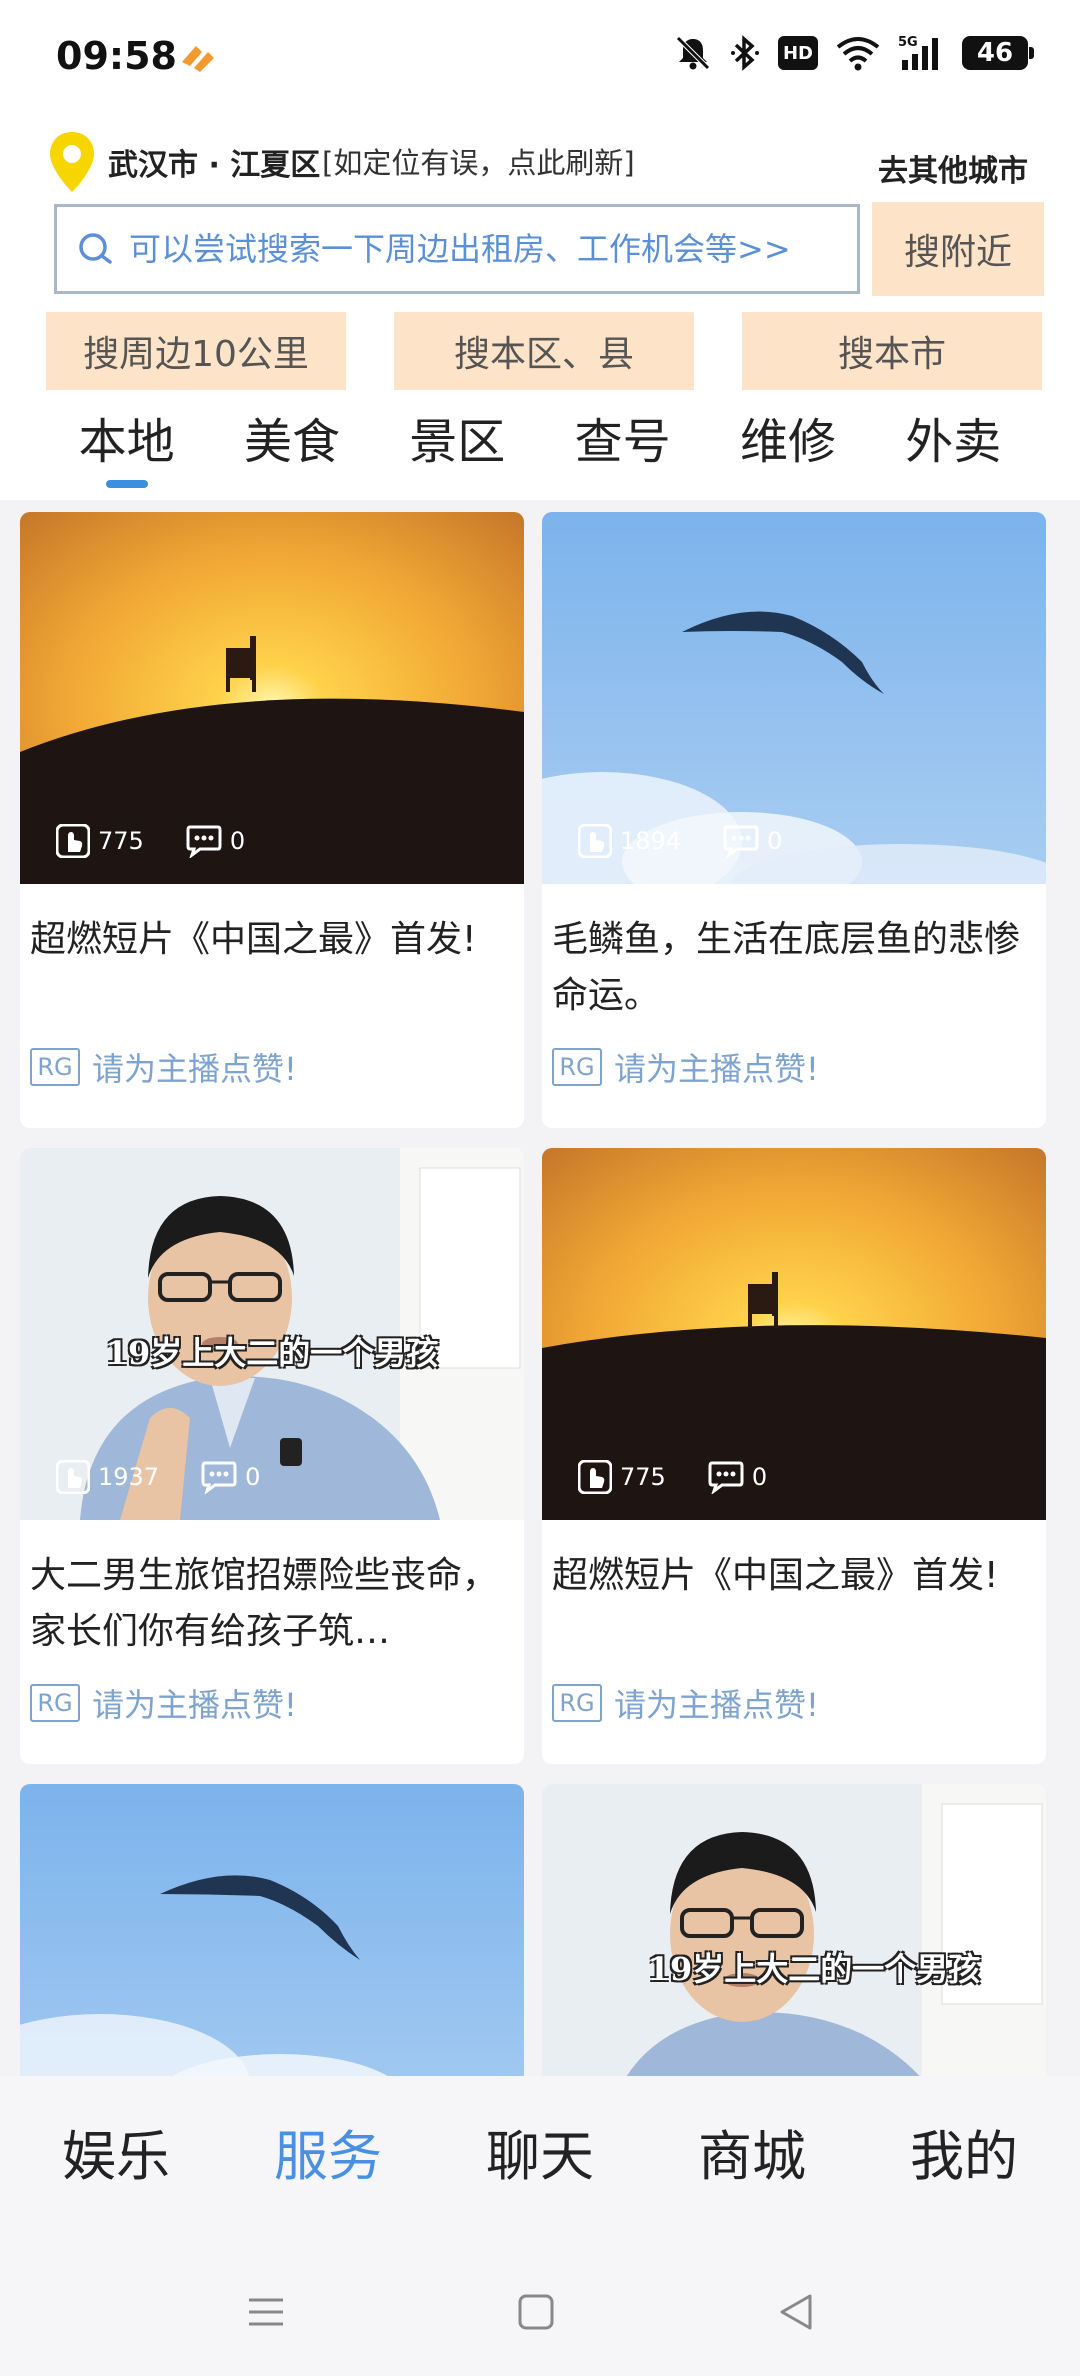 Image resolution: width=1080 pixels, height=2376 pixels. What do you see at coordinates (745, 53) in the screenshot?
I see `bluetooth-icon` at bounding box center [745, 53].